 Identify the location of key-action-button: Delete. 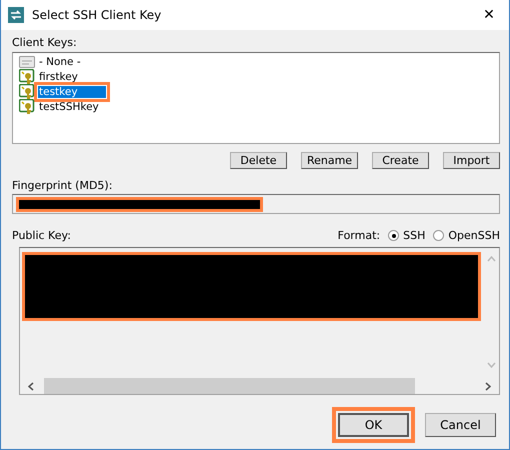
(258, 160).